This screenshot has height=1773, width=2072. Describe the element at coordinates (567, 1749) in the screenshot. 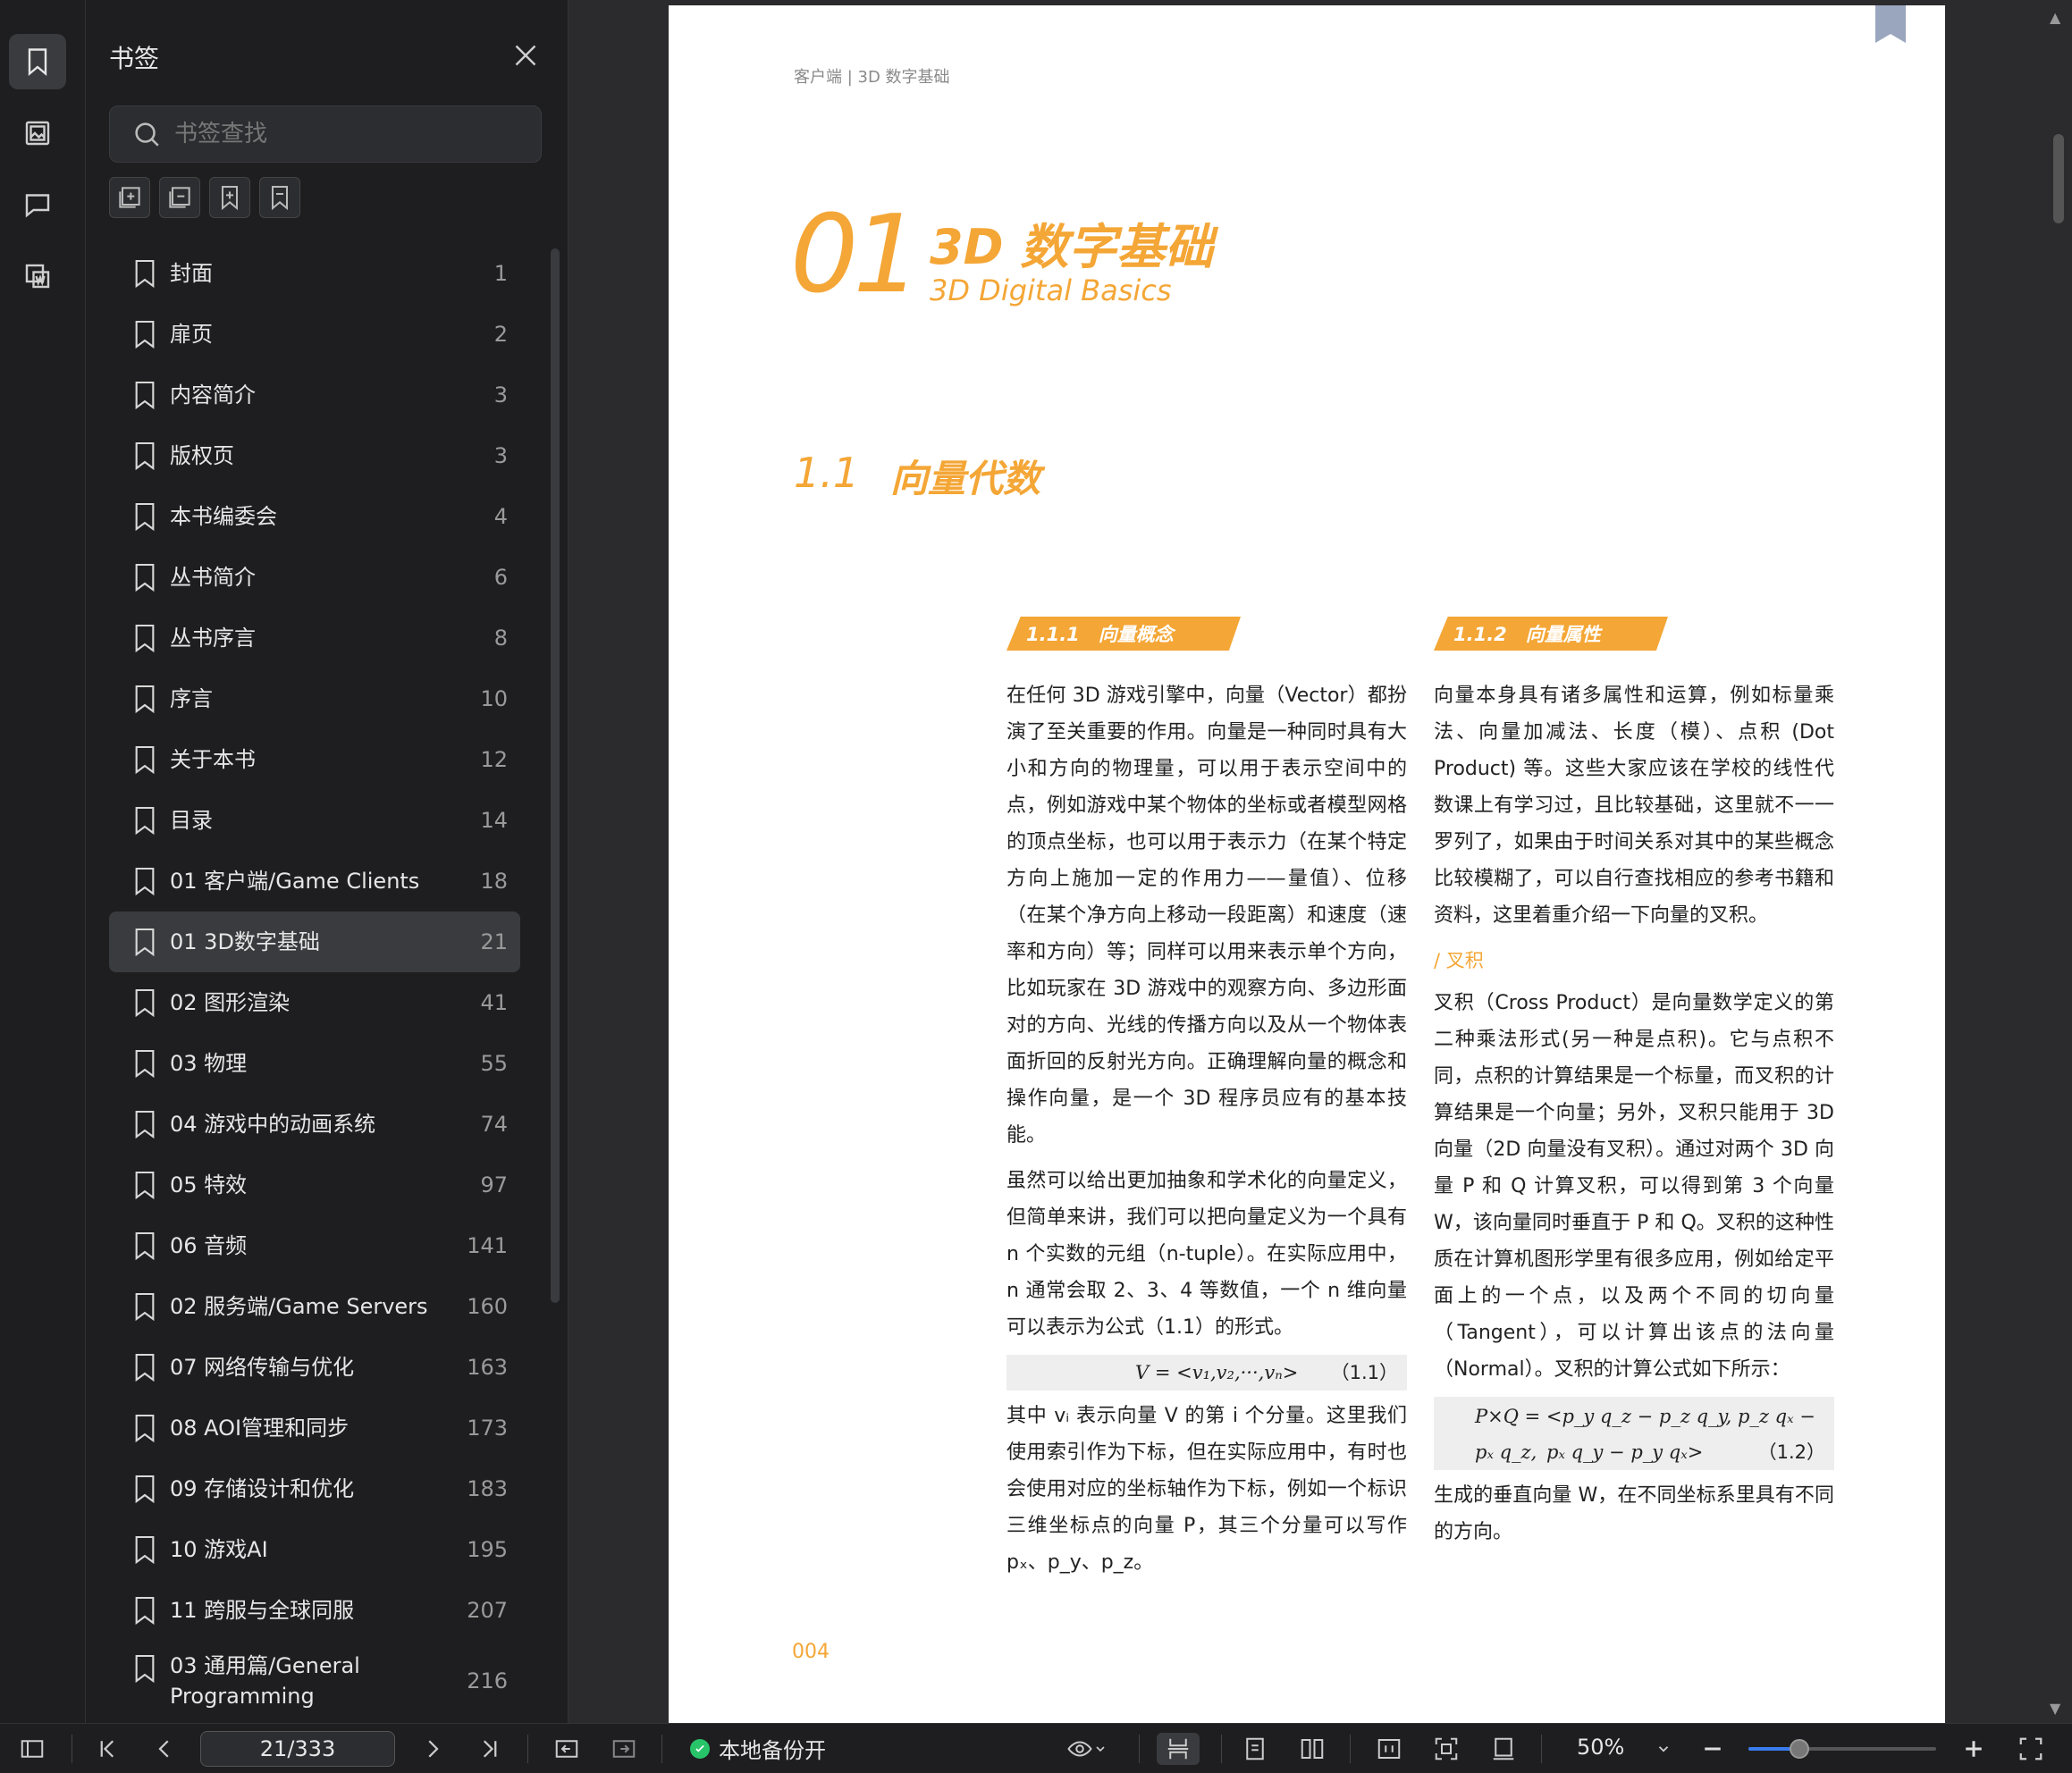

I see `back-view-button` at that location.